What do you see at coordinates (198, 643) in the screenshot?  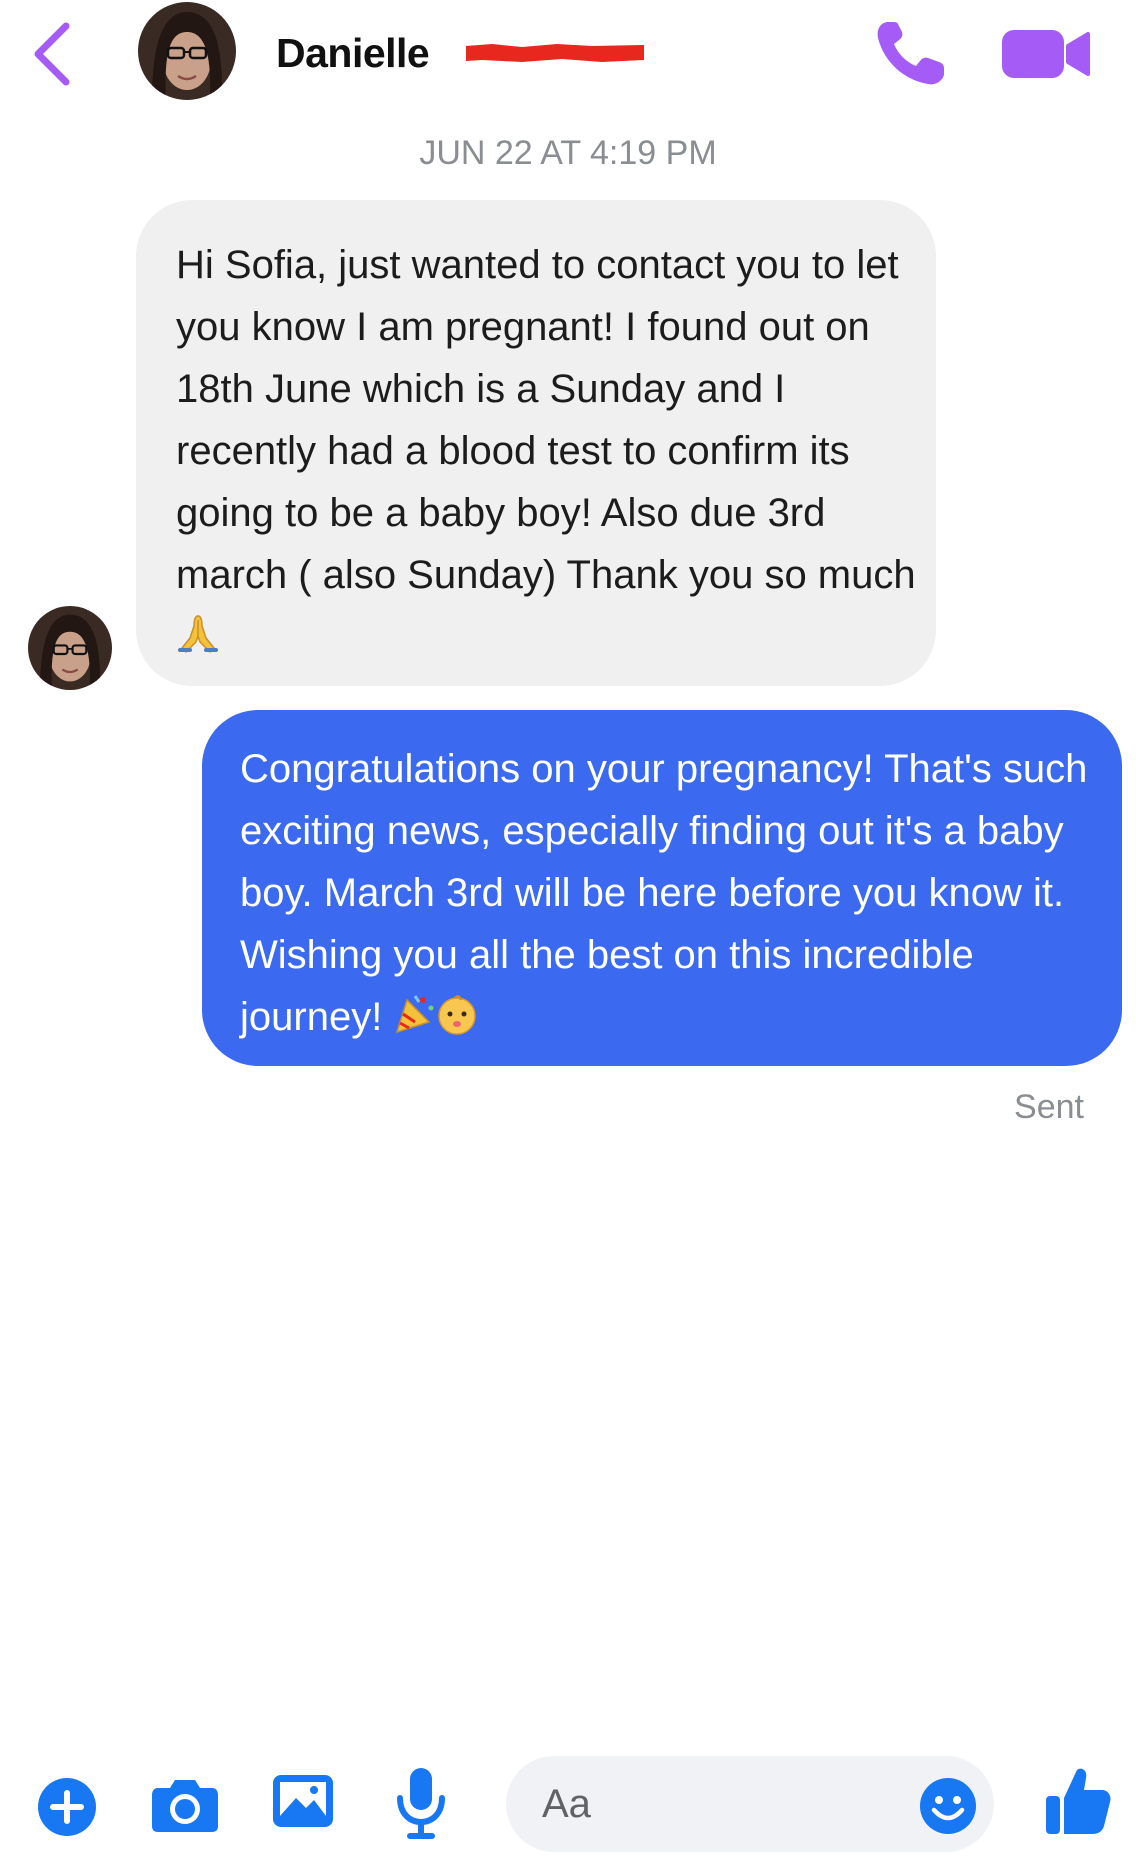 I see `folded-hands-emoji` at bounding box center [198, 643].